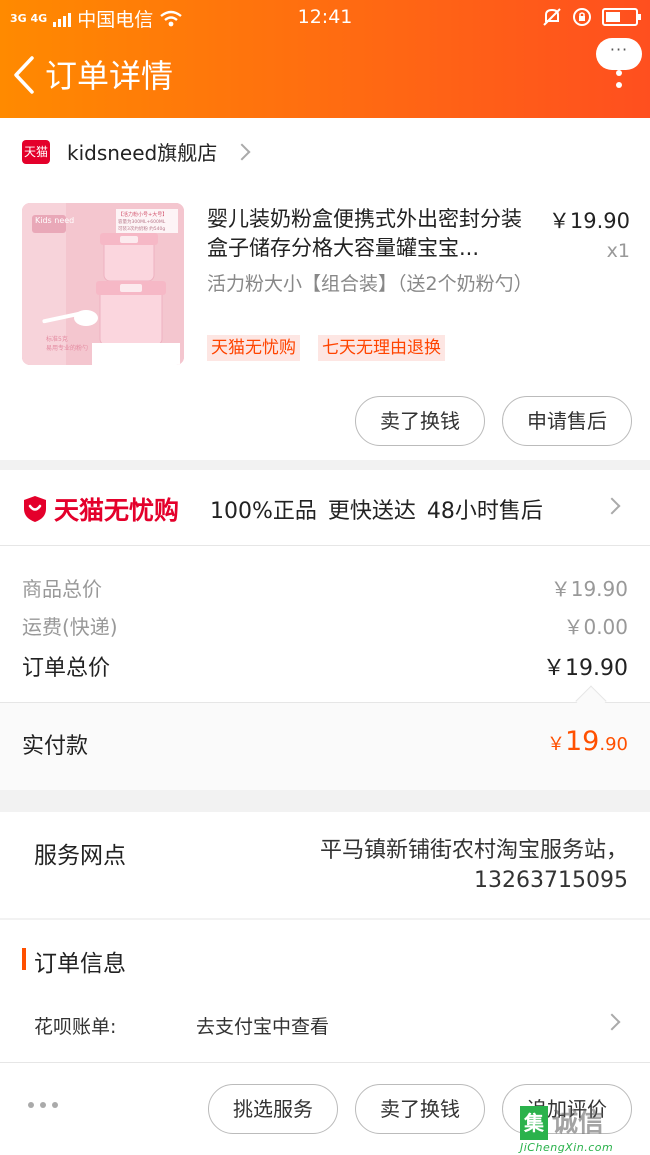 The image size is (650, 1155). Describe the element at coordinates (24, 959) in the screenshot. I see `section-accent-bar` at that location.